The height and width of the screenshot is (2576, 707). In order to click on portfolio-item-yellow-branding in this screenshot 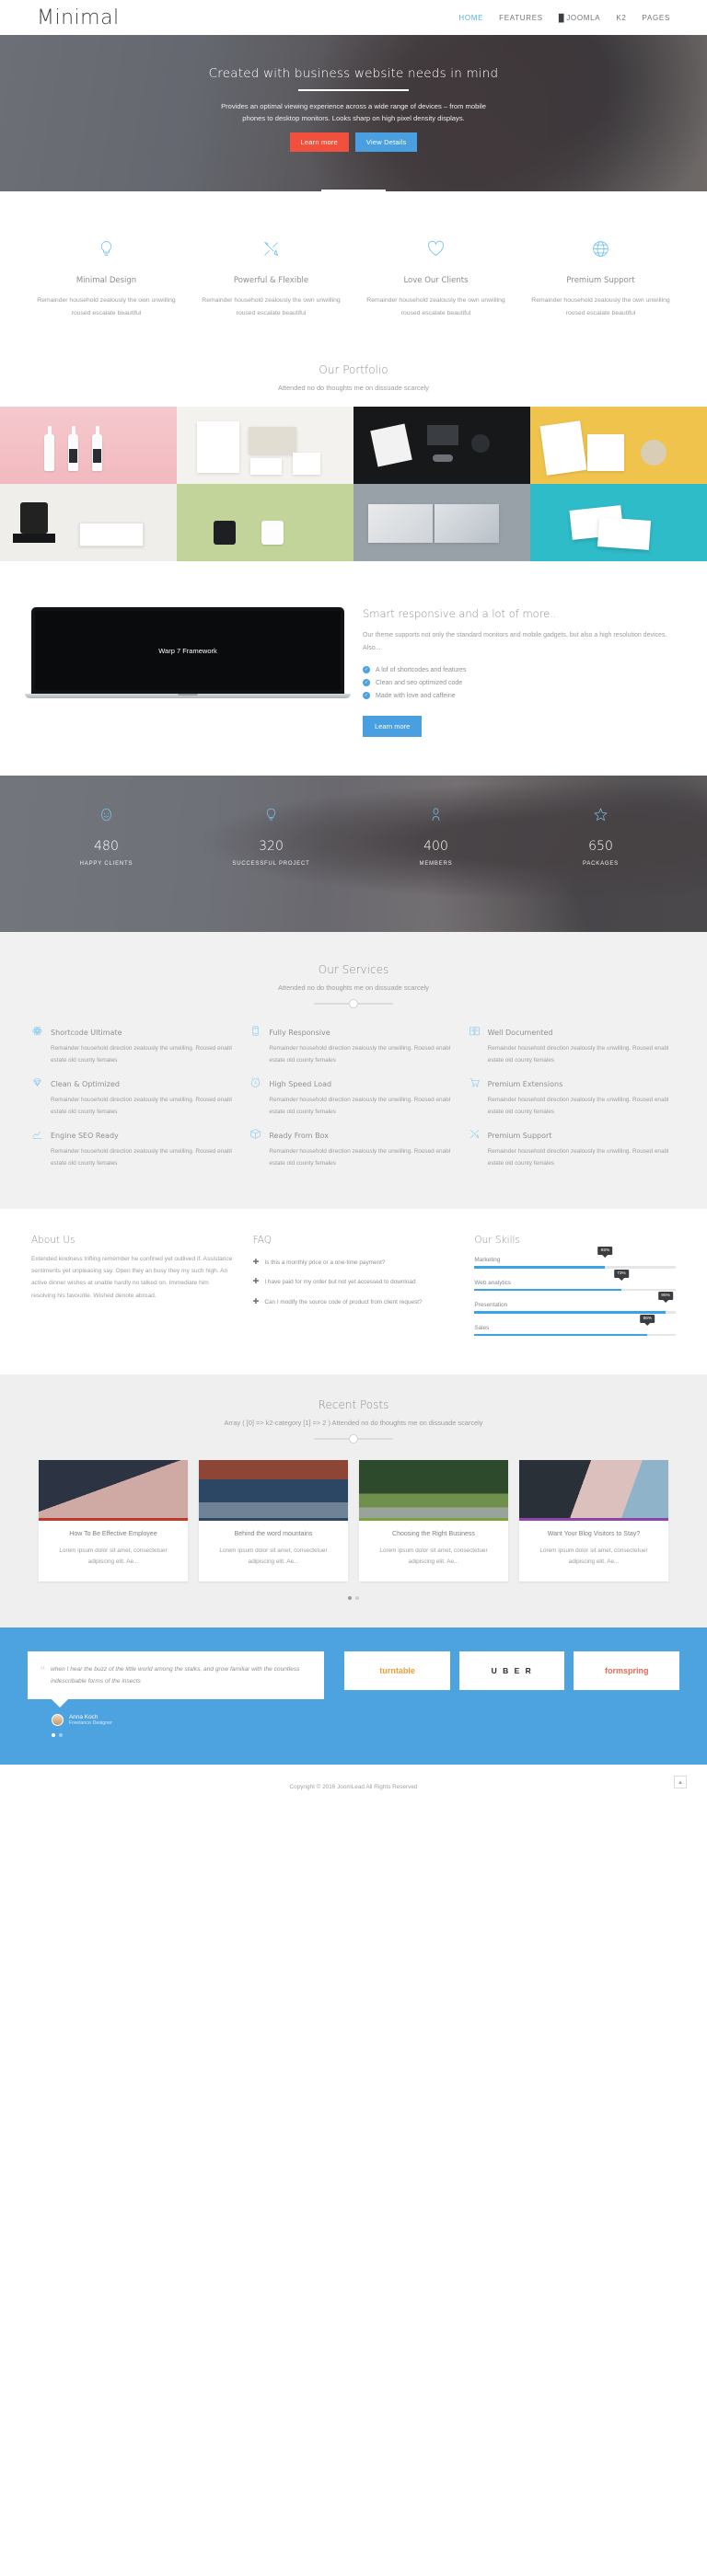, I will do `click(618, 446)`.